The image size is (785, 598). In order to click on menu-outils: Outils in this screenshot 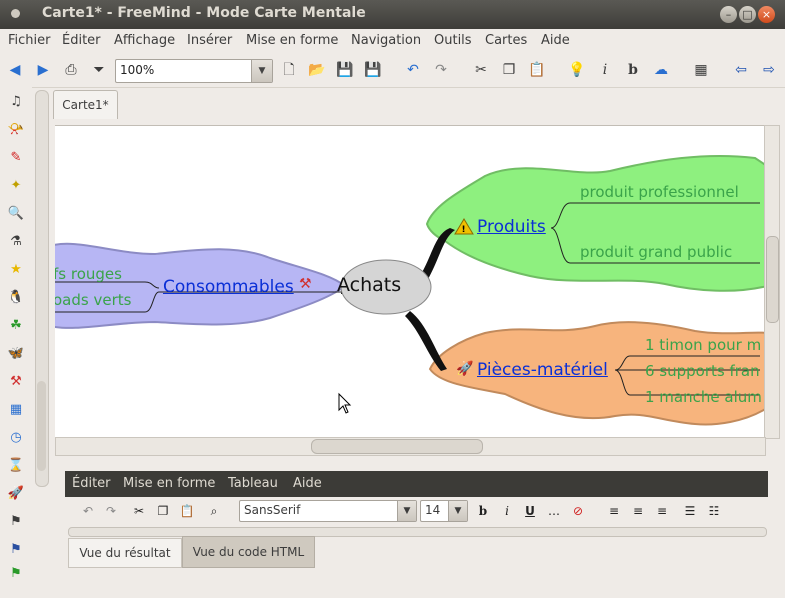, I will do `click(453, 40)`.